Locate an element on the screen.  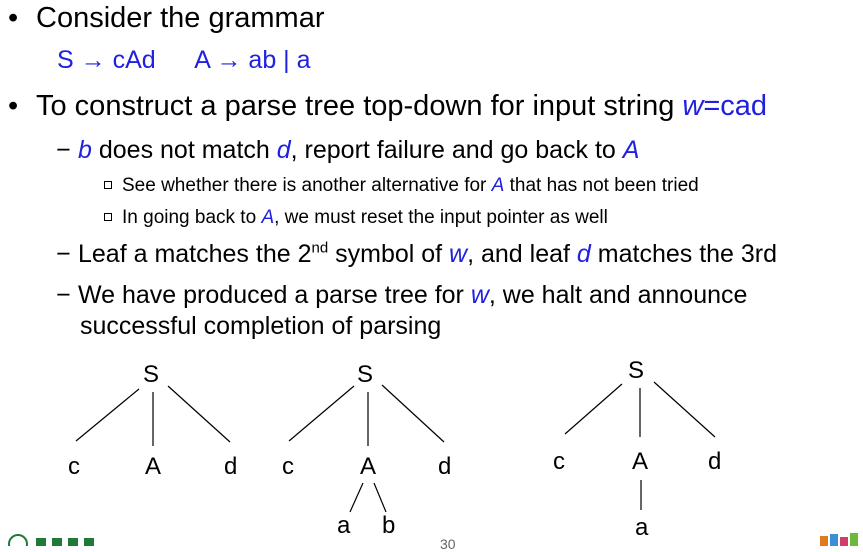
tree2-node-S: S is located at coordinates (365, 374).